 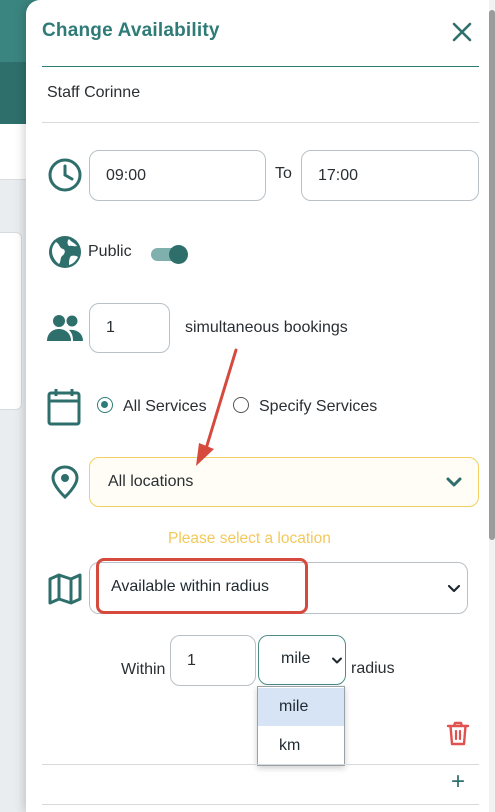 I want to click on unit-dropdown-menu: mile km, so click(x=301, y=726).